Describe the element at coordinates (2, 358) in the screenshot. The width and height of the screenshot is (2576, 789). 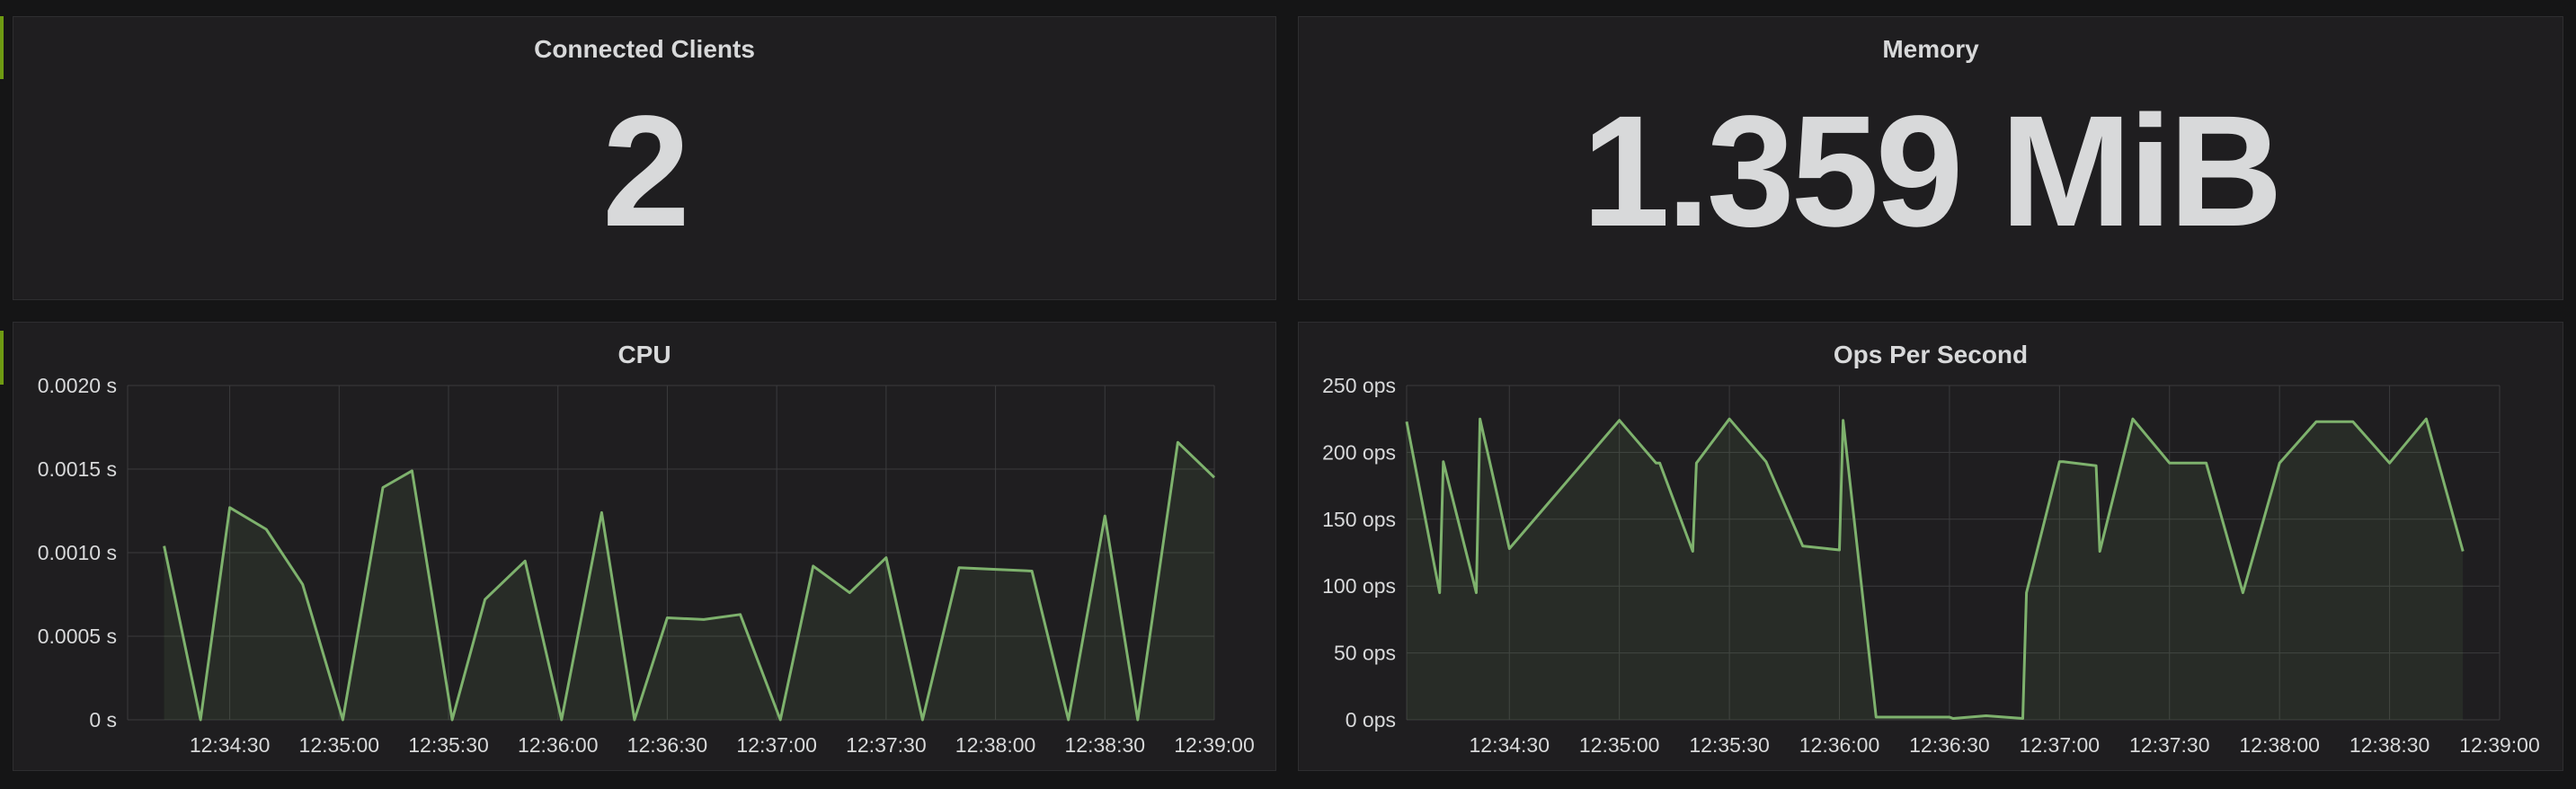
I see `row-marker-bottom` at that location.